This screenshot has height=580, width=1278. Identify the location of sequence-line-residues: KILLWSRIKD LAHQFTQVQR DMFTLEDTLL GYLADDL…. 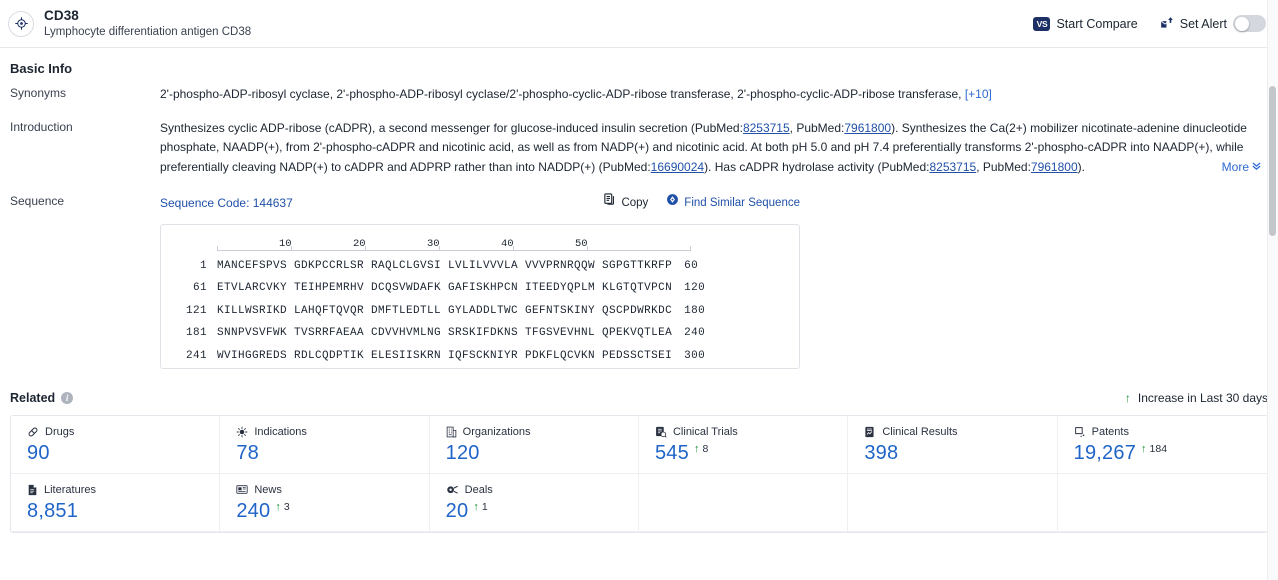
(445, 310).